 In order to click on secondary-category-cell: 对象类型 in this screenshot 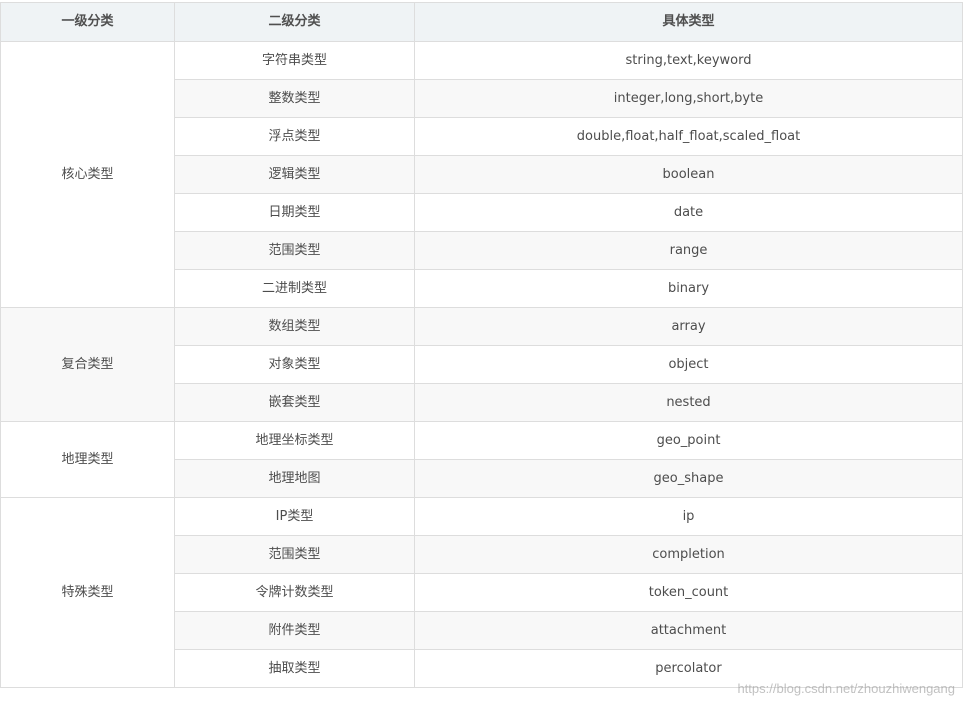, I will do `click(294, 364)`.